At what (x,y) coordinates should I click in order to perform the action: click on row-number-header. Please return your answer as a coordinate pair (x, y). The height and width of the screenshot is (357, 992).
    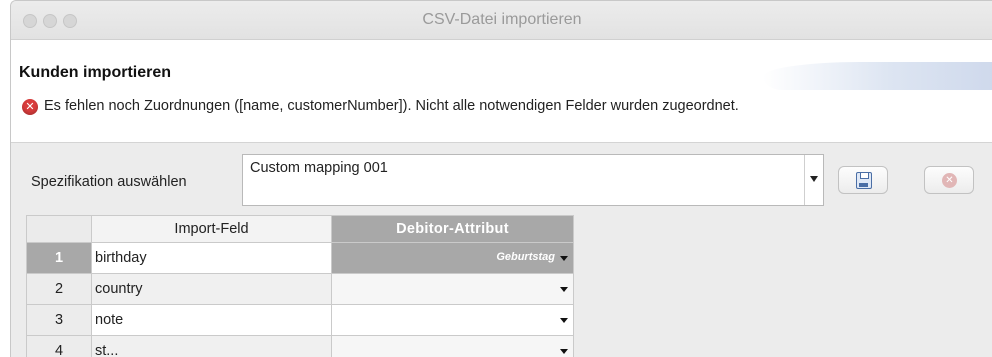
    Looking at the image, I should click on (59, 229).